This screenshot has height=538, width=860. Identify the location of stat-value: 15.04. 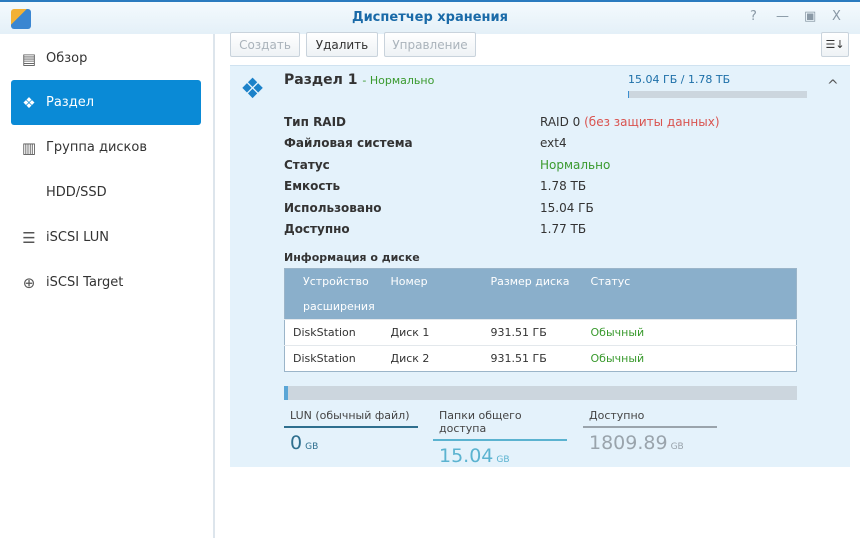
(466, 456).